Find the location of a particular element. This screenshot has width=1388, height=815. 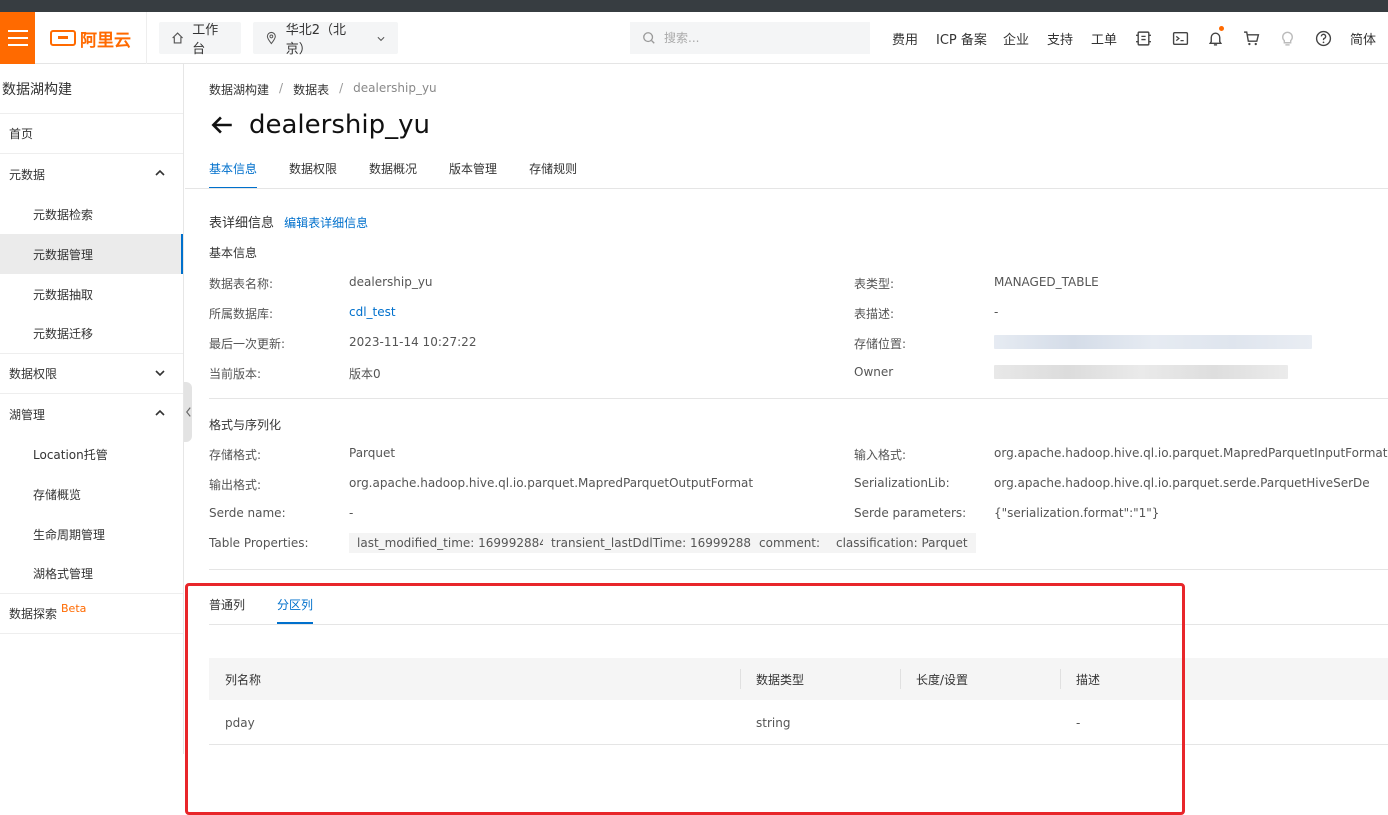

version-value: 版本0 is located at coordinates (365, 374).